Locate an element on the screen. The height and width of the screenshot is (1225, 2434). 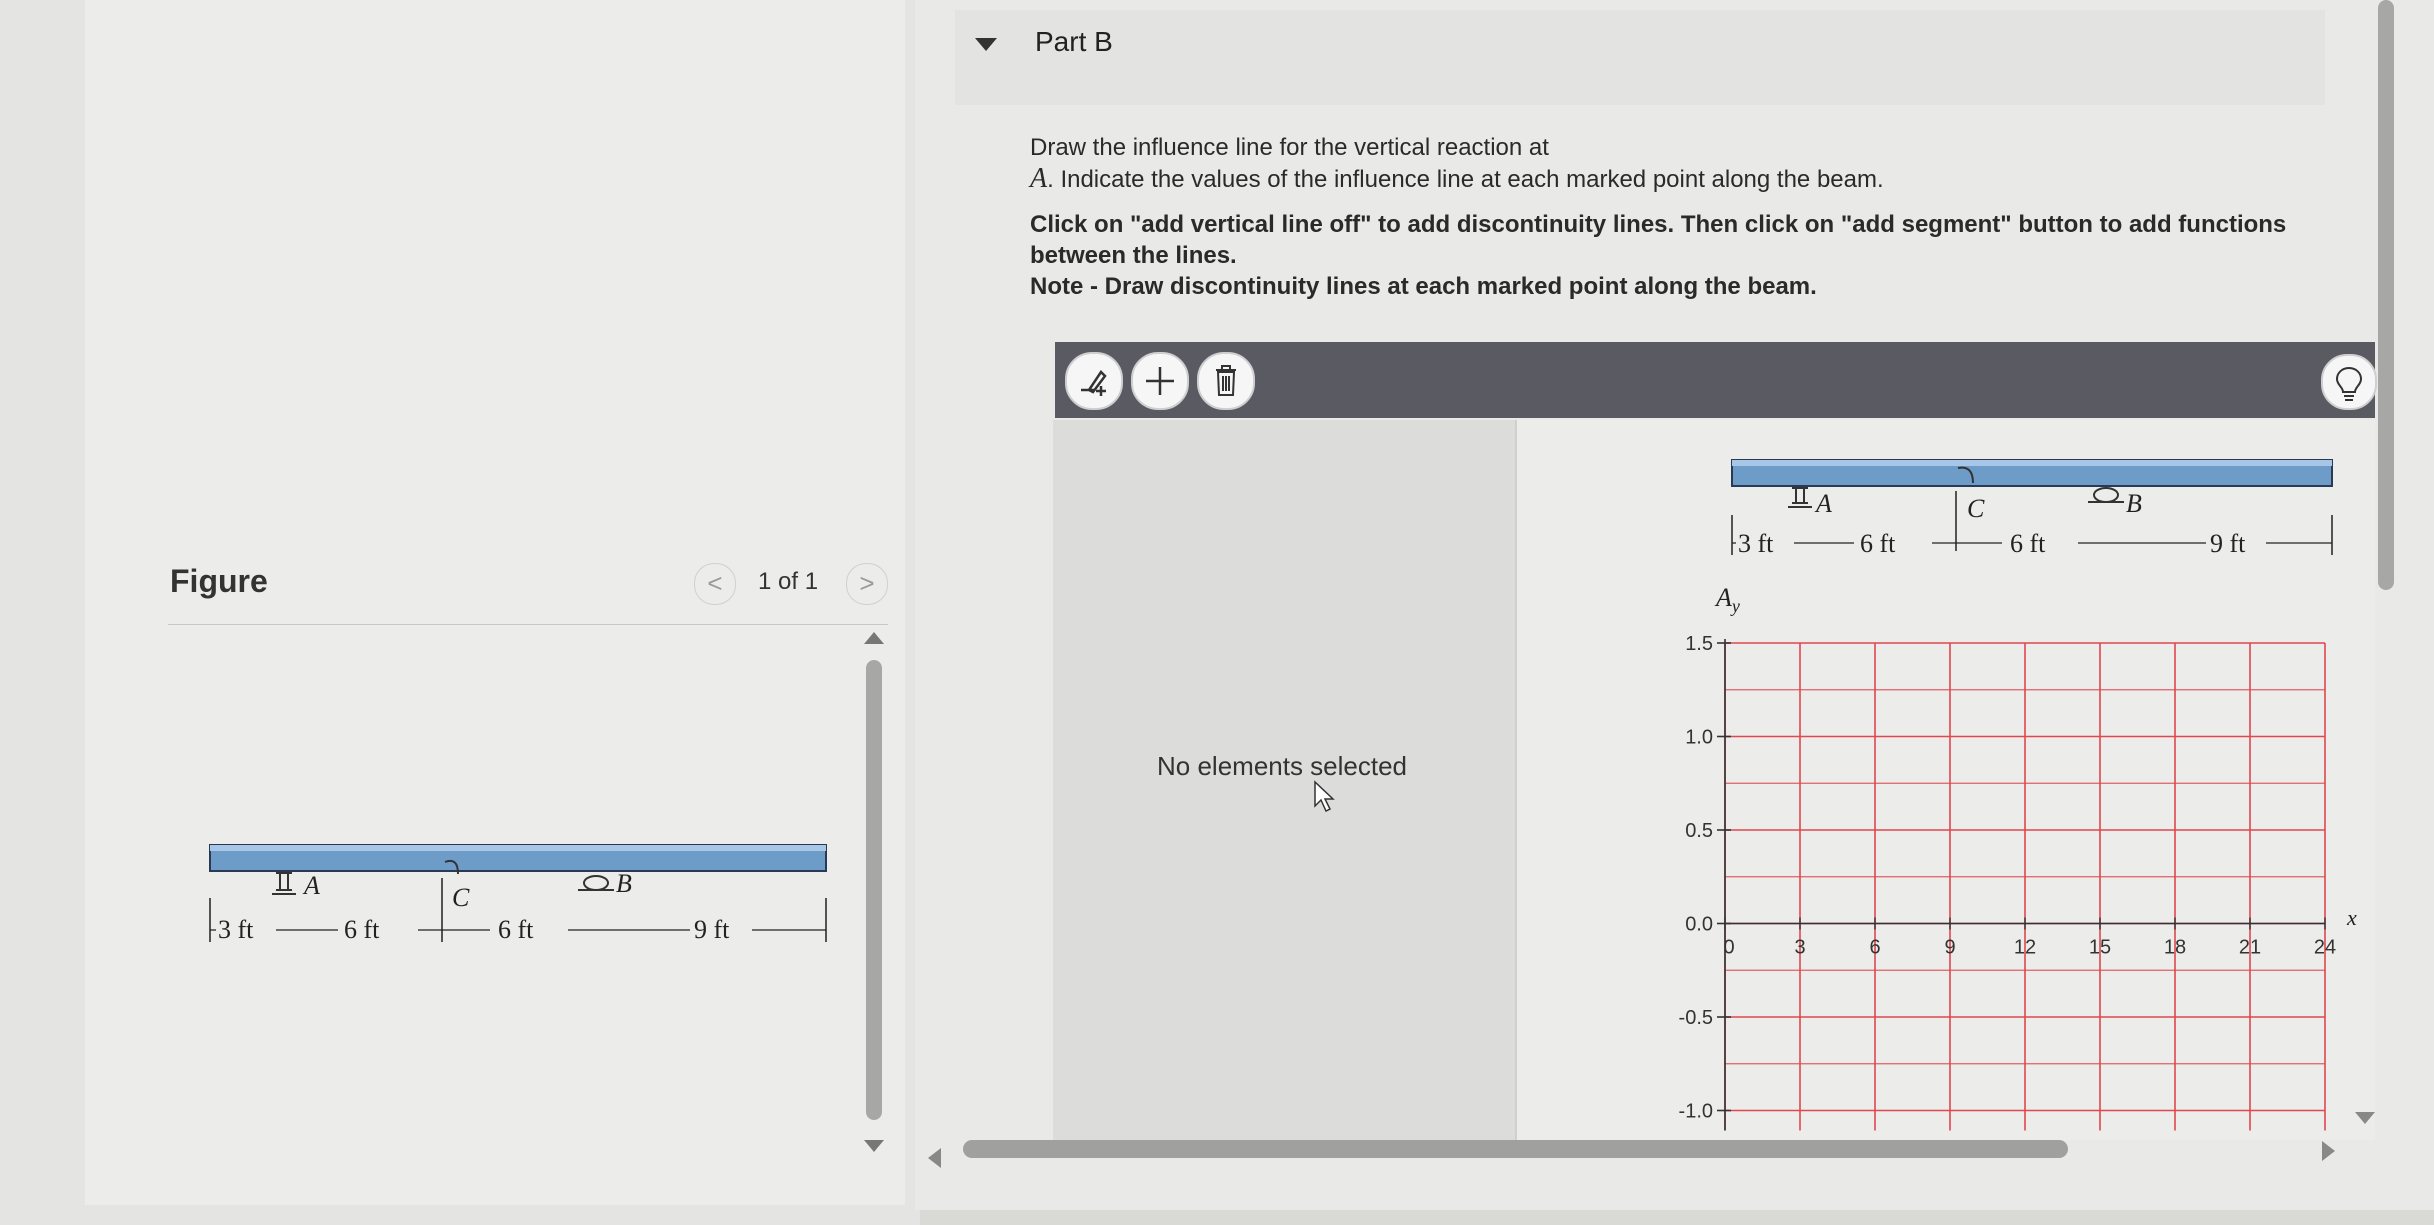
canvas-scroll-right is located at coordinates (2328, 1151).